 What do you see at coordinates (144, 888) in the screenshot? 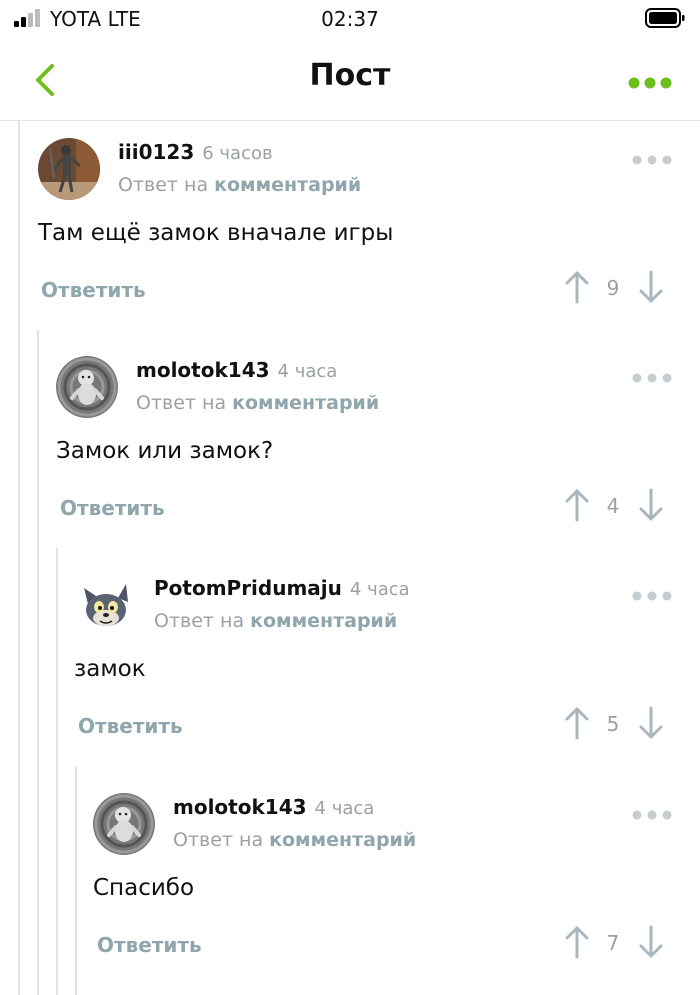
I see `comment-text: Спасибо` at bounding box center [144, 888].